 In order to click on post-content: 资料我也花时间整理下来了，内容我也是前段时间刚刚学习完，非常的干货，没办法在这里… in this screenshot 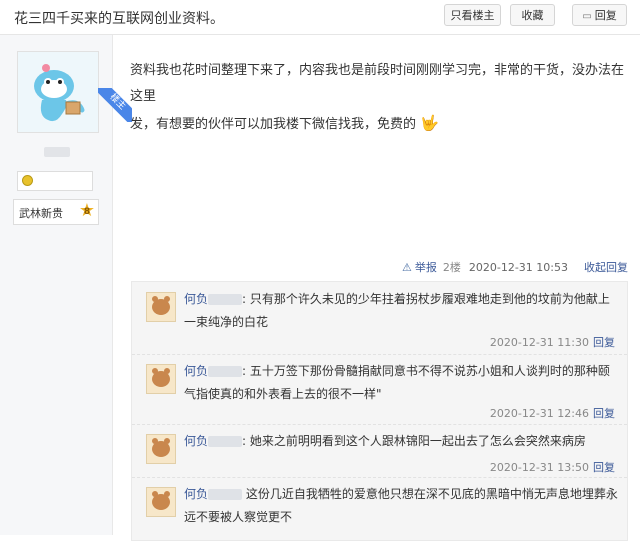, I will do `click(380, 98)`.